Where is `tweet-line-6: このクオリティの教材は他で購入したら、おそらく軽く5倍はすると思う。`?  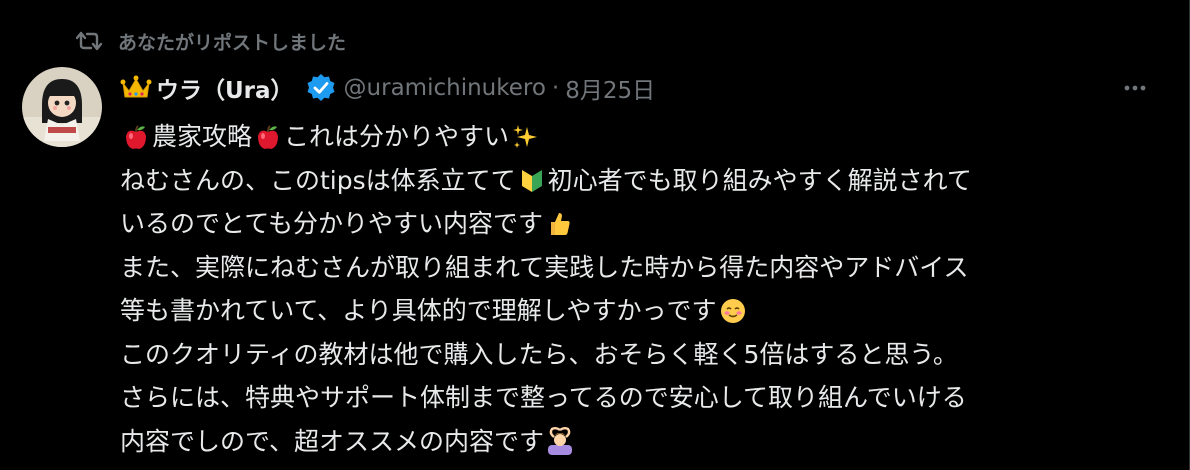 tweet-line-6: このクオリティの教材は他で購入したら、おそらく軽く5倍はすると思う。 is located at coordinates (640, 355).